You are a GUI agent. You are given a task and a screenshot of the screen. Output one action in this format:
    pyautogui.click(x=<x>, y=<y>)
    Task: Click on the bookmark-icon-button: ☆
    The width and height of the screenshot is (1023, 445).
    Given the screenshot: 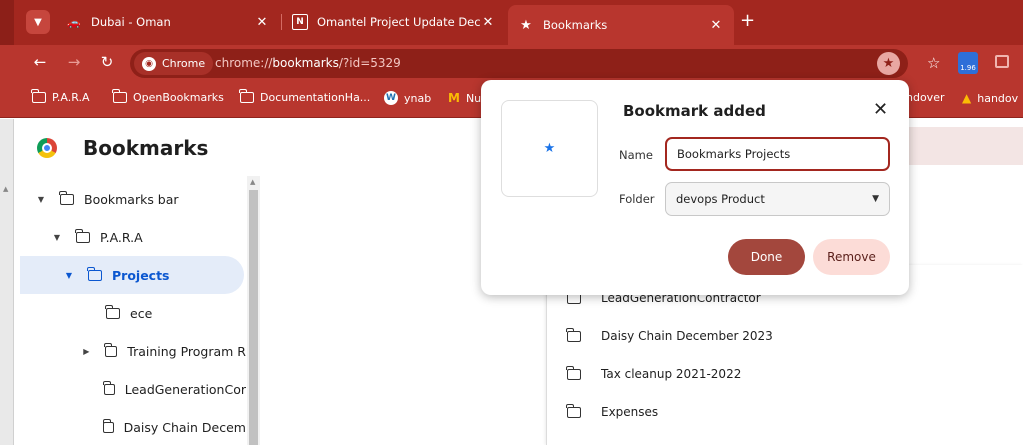 What is the action you would take?
    pyautogui.click(x=933, y=63)
    